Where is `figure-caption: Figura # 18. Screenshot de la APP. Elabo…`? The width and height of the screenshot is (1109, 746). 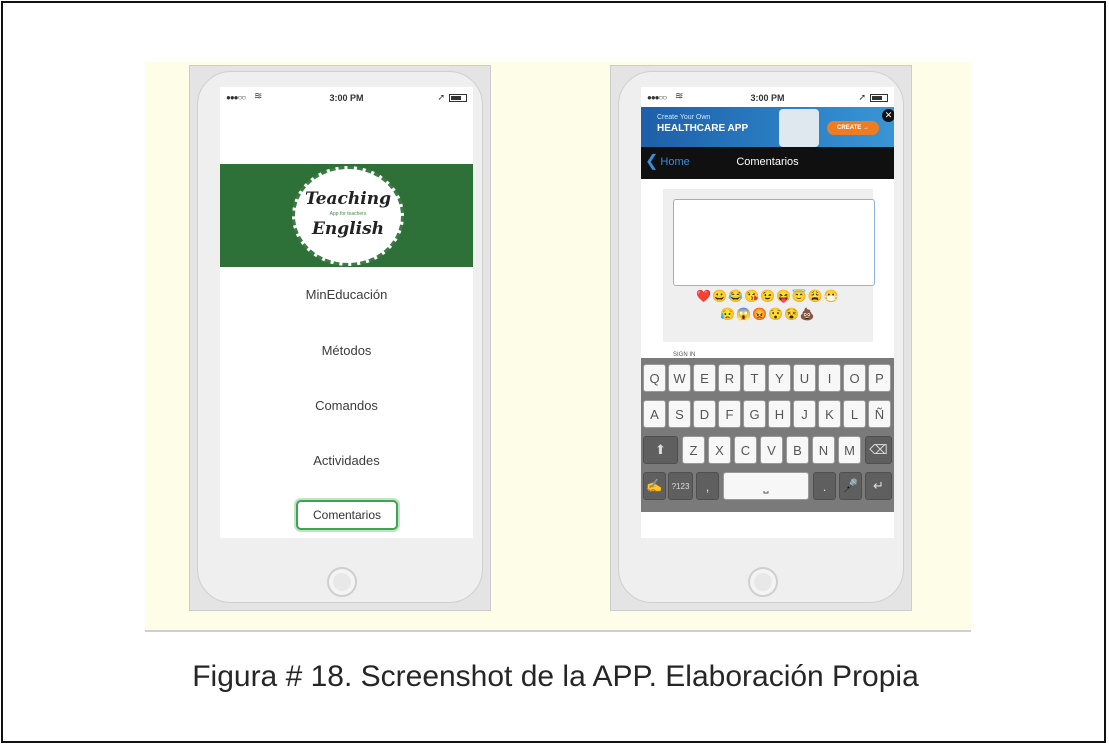 figure-caption: Figura # 18. Screenshot de la APP. Elabo… is located at coordinates (555, 676).